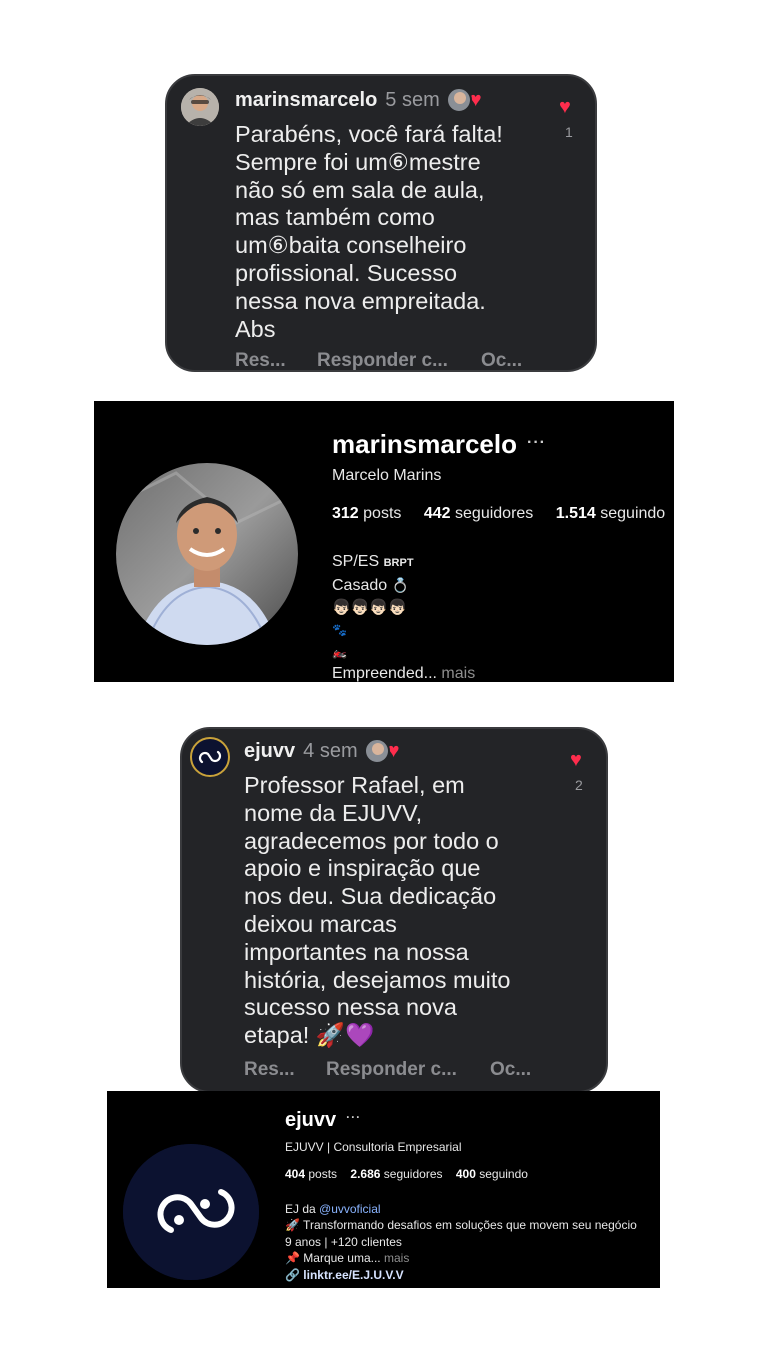 This screenshot has height=1365, width=768. I want to click on bio-location: SP/ES, so click(356, 561).